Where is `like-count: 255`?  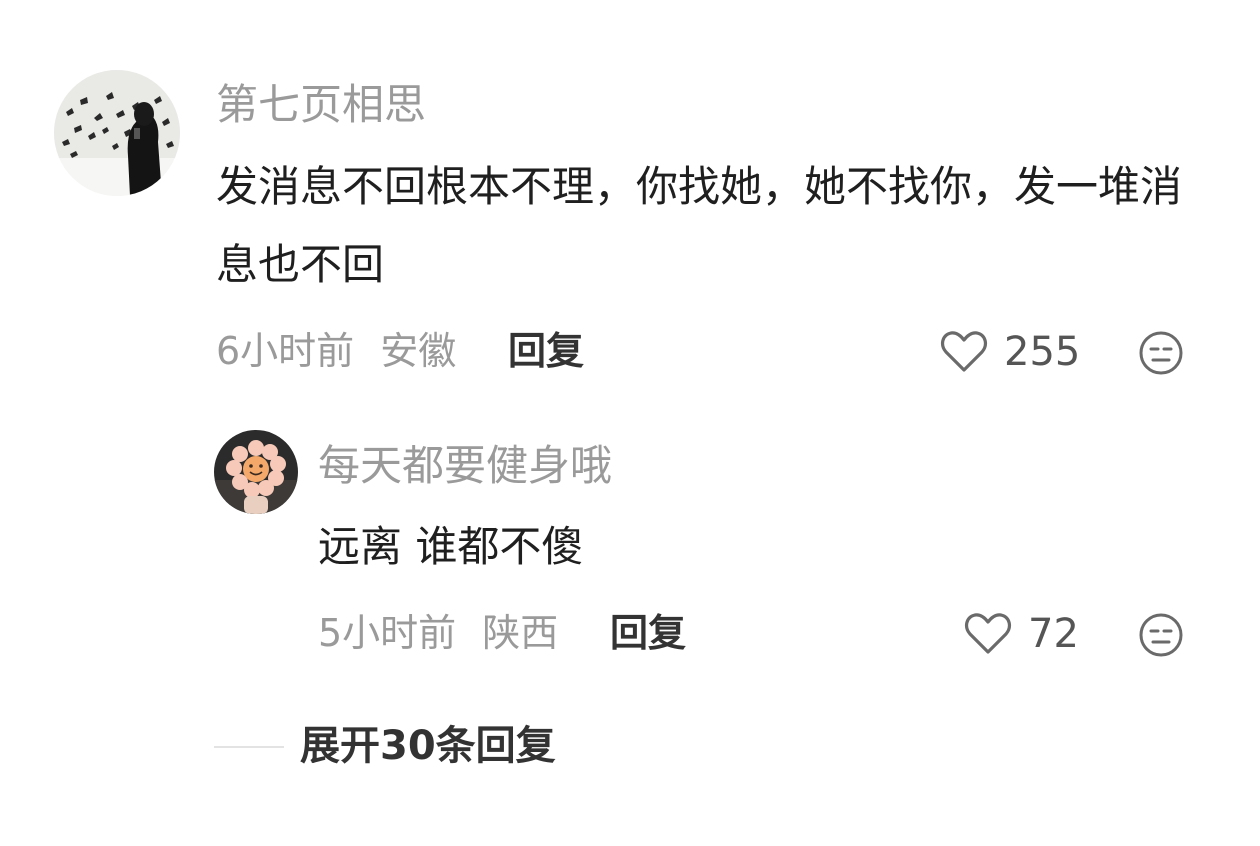
like-count: 255 is located at coordinates (1042, 352).